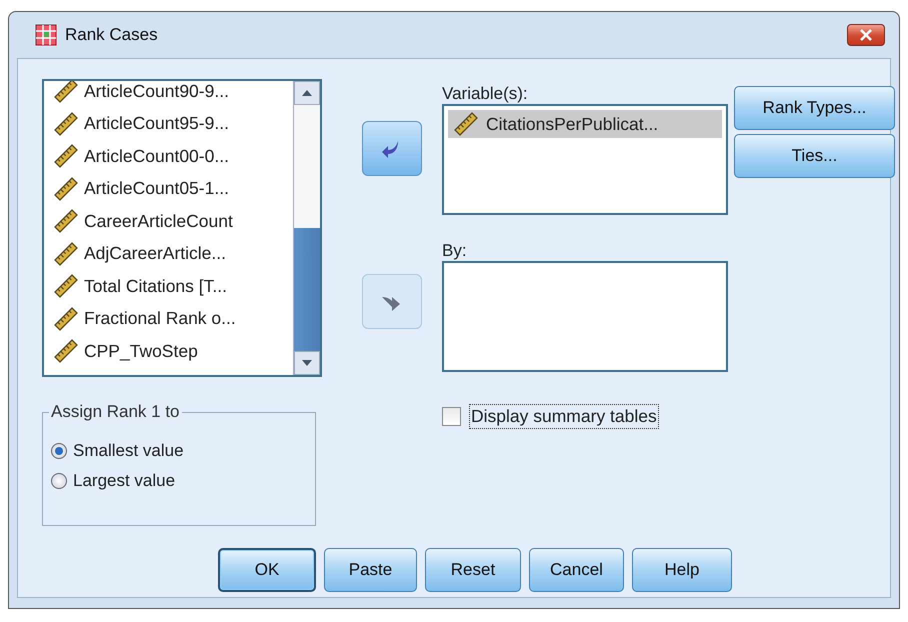 This screenshot has height=622, width=908. I want to click on dialog-button: Help, so click(682, 570).